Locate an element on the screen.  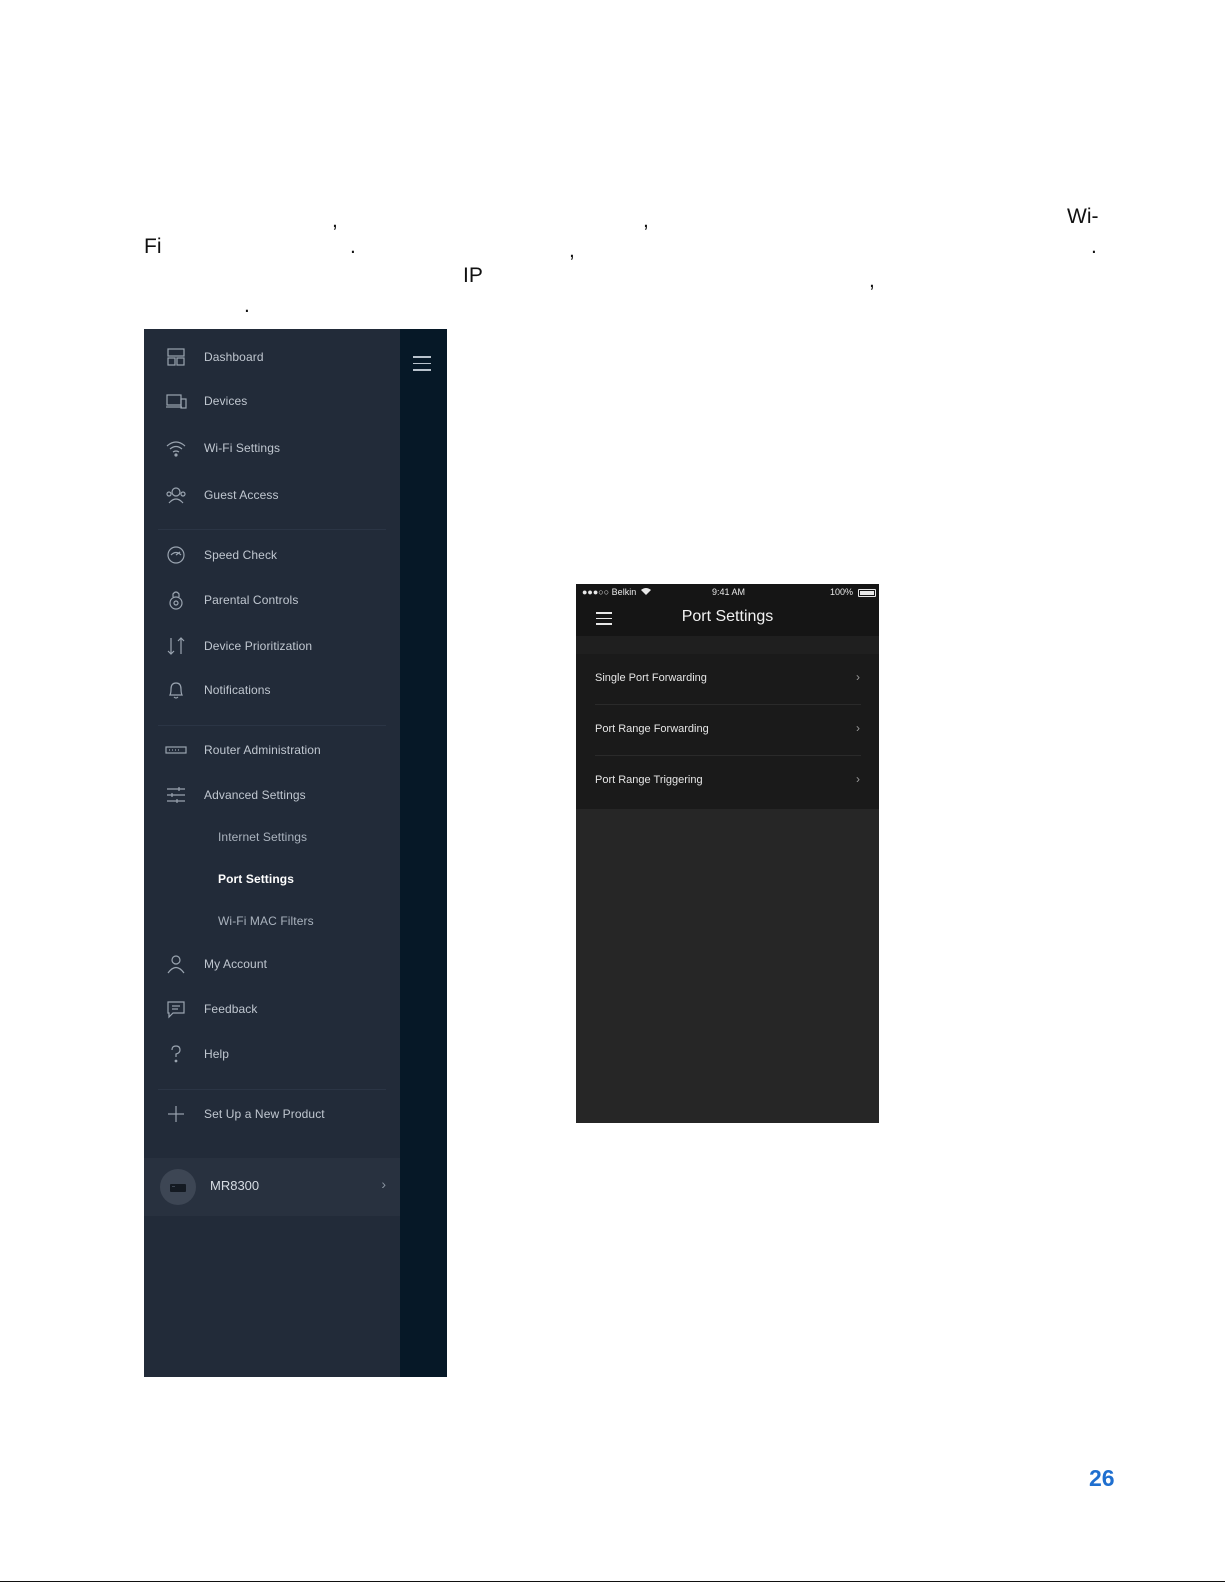
guest-icon is located at coordinates (176, 495).